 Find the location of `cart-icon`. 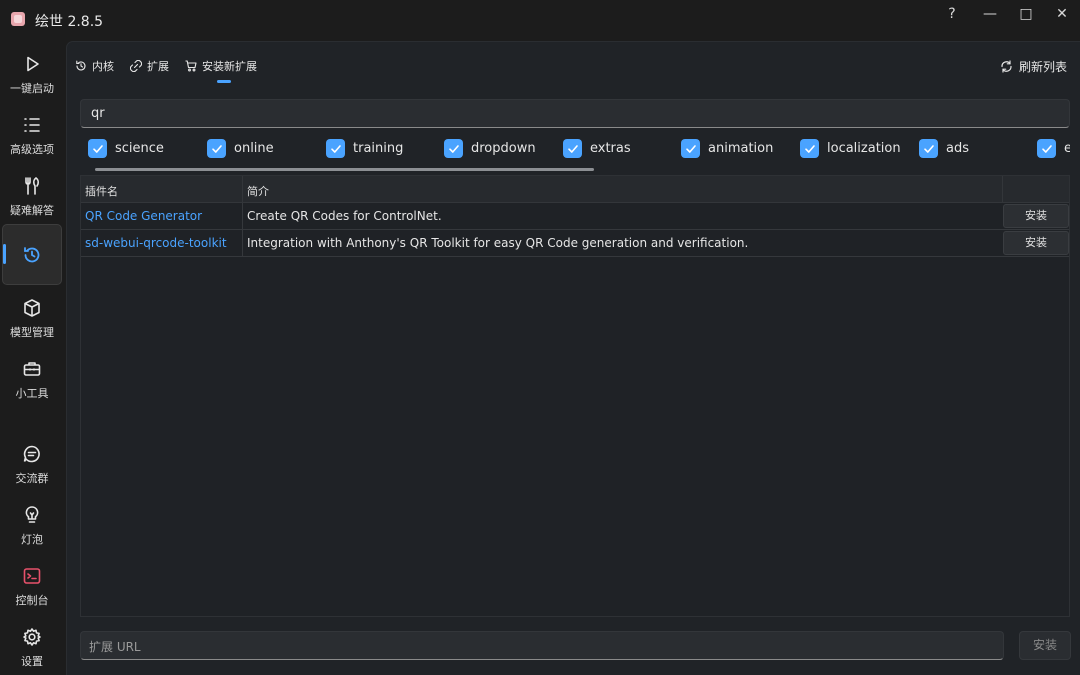

cart-icon is located at coordinates (191, 66).